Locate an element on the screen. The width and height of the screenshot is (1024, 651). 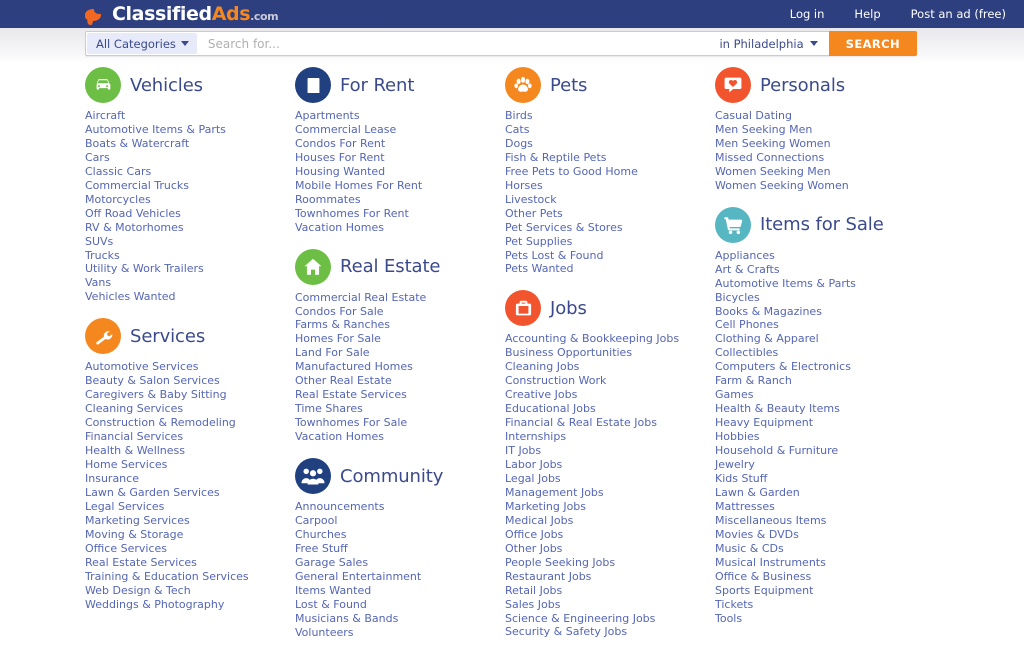
category-link: Training & Education Services is located at coordinates (167, 576).